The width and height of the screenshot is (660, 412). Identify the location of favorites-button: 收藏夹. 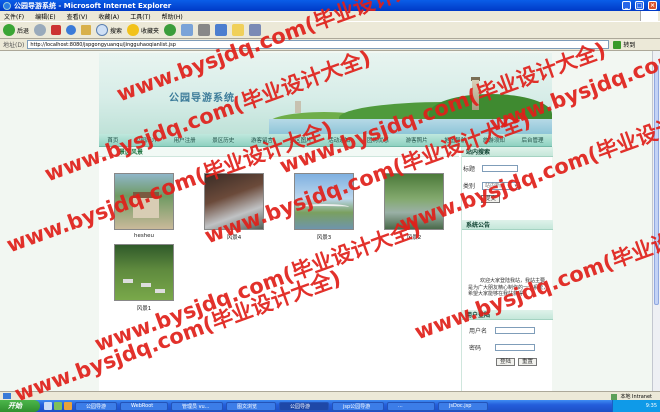
(143, 30).